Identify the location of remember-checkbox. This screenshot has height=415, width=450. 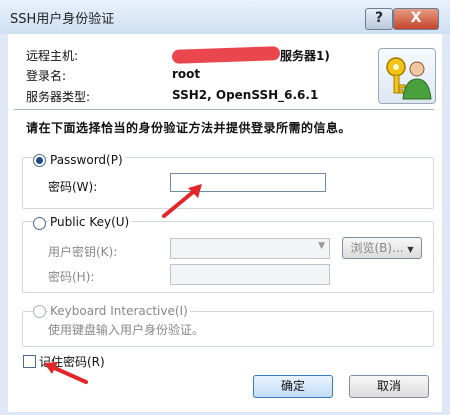
(29, 361).